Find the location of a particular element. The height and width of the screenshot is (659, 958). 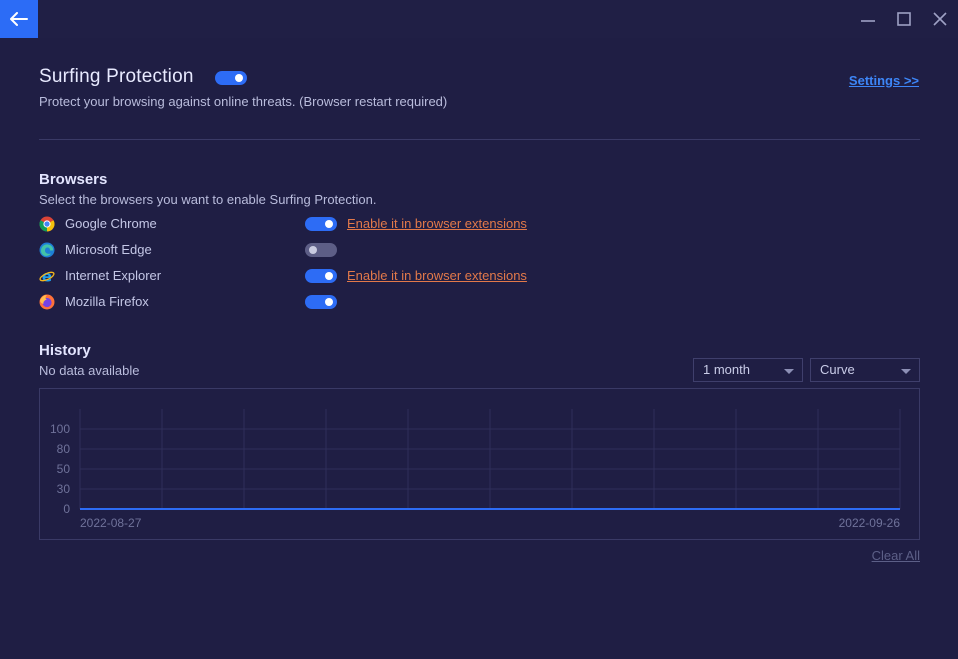

browser-name: Microsoft Edge is located at coordinates (108, 249).